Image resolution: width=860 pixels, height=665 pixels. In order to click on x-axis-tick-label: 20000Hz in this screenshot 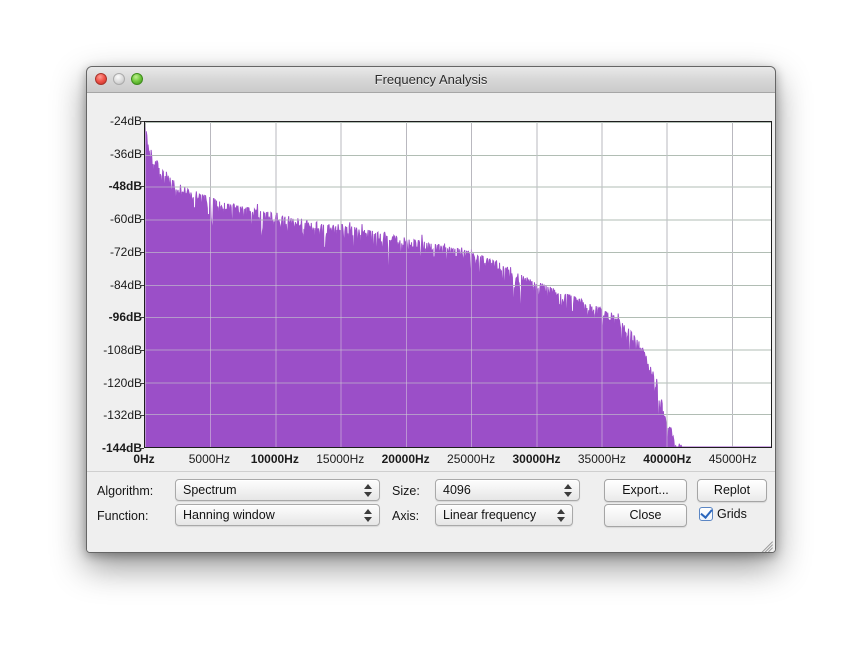, I will do `click(405, 459)`.